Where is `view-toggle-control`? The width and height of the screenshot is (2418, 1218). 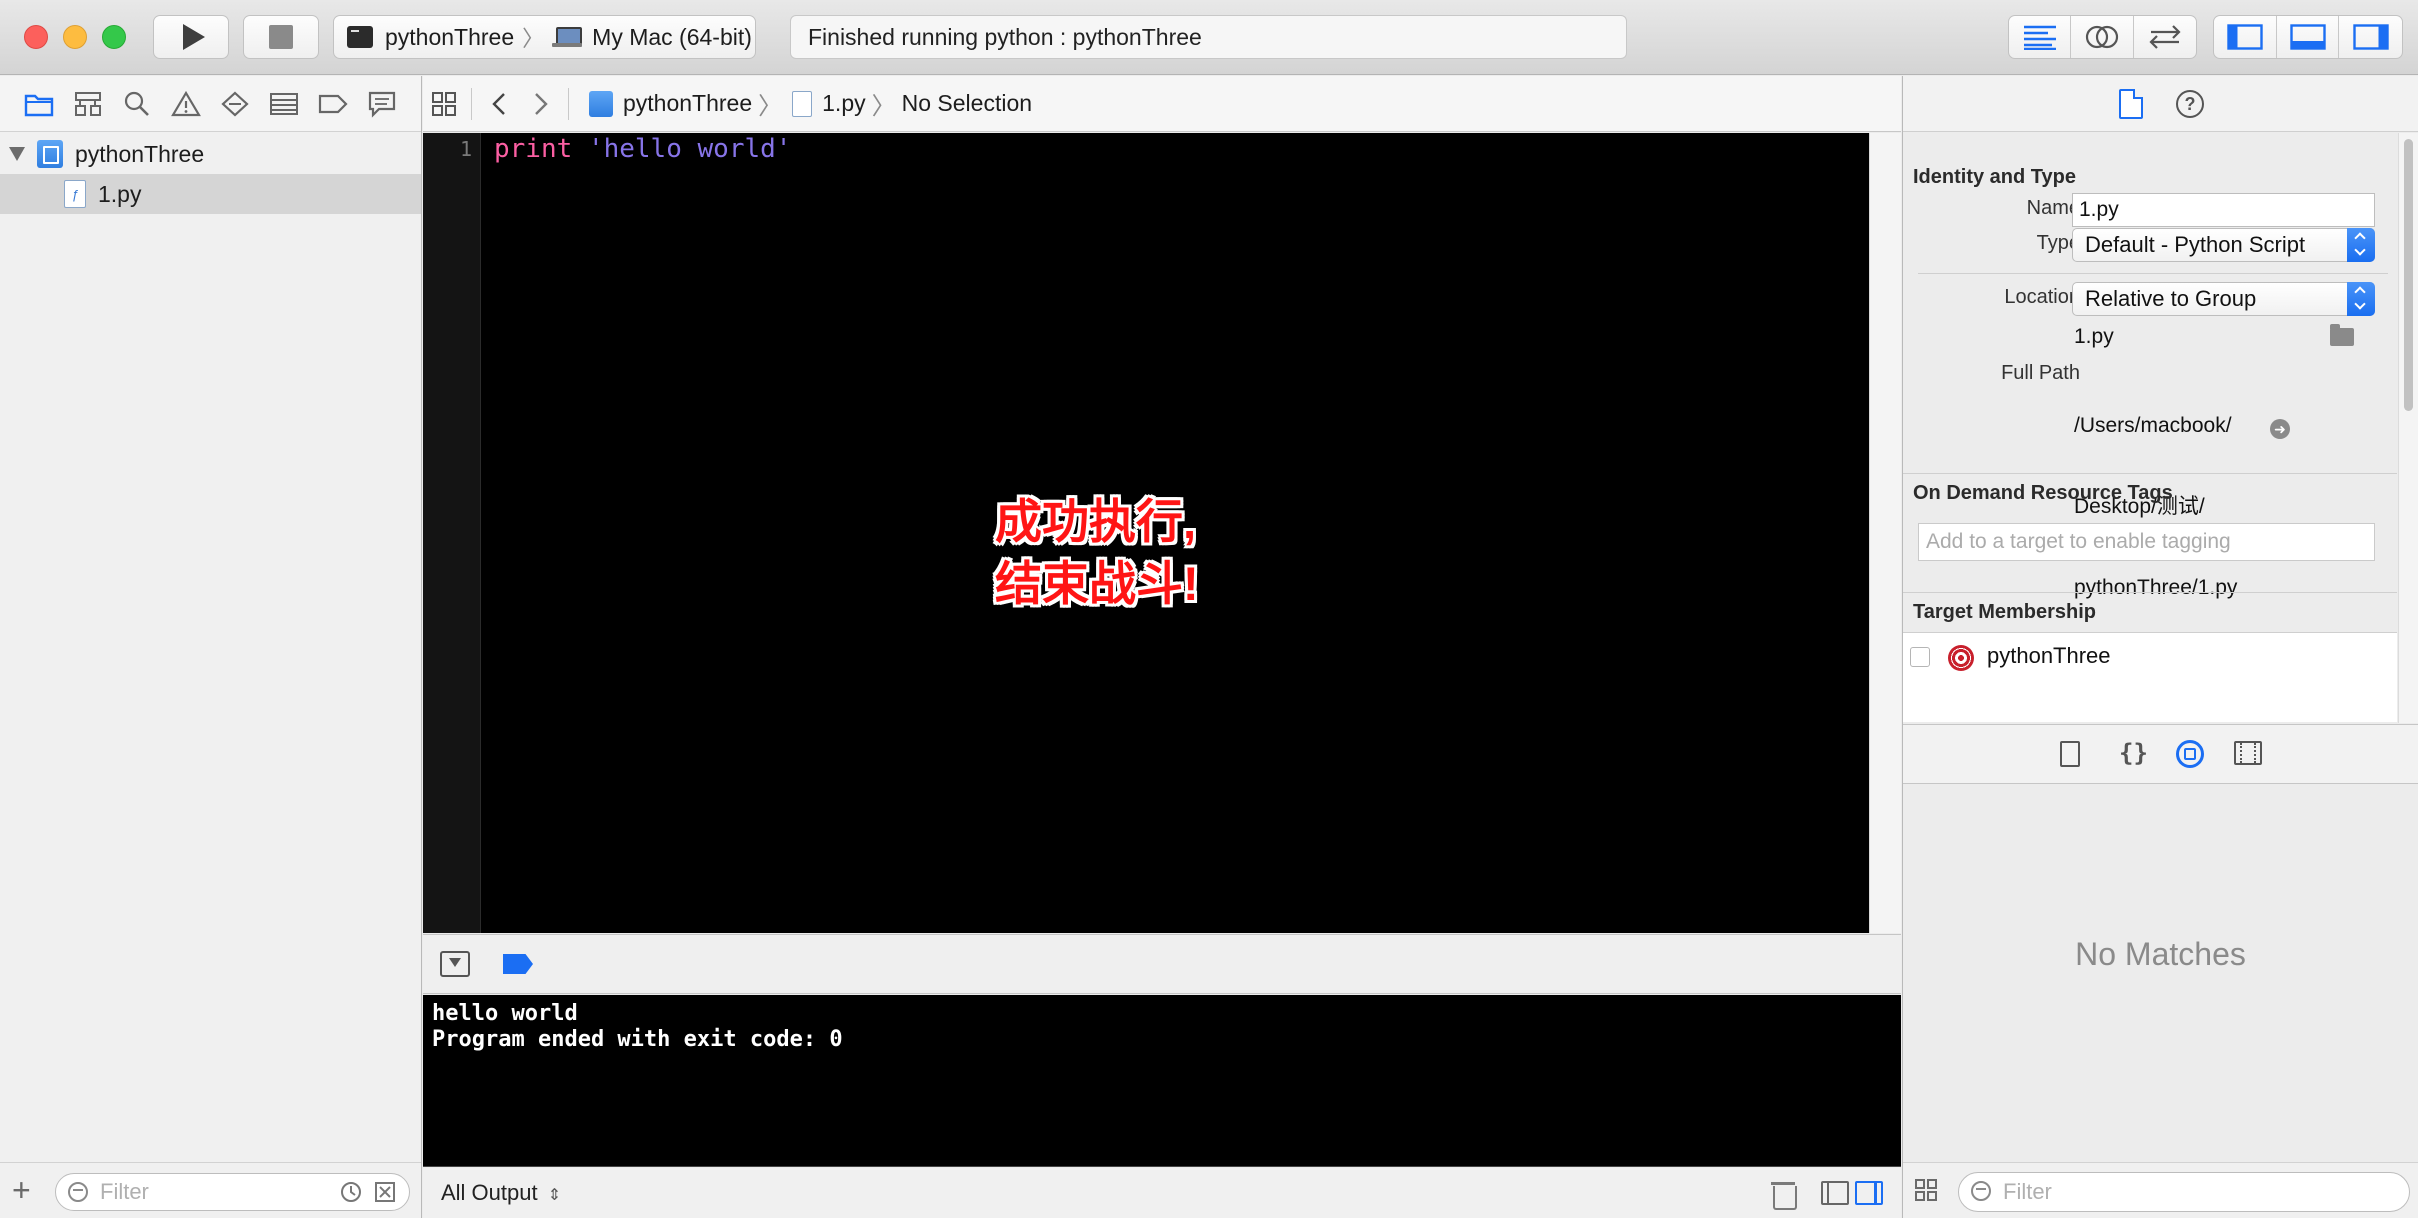 view-toggle-control is located at coordinates (2308, 37).